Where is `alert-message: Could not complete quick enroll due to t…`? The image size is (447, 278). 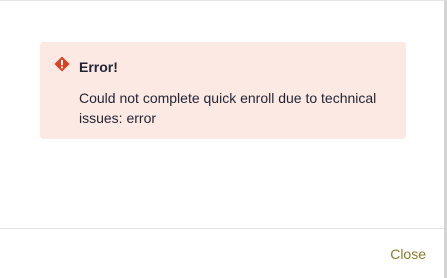 alert-message: Could not complete quick enroll due to t… is located at coordinates (228, 108).